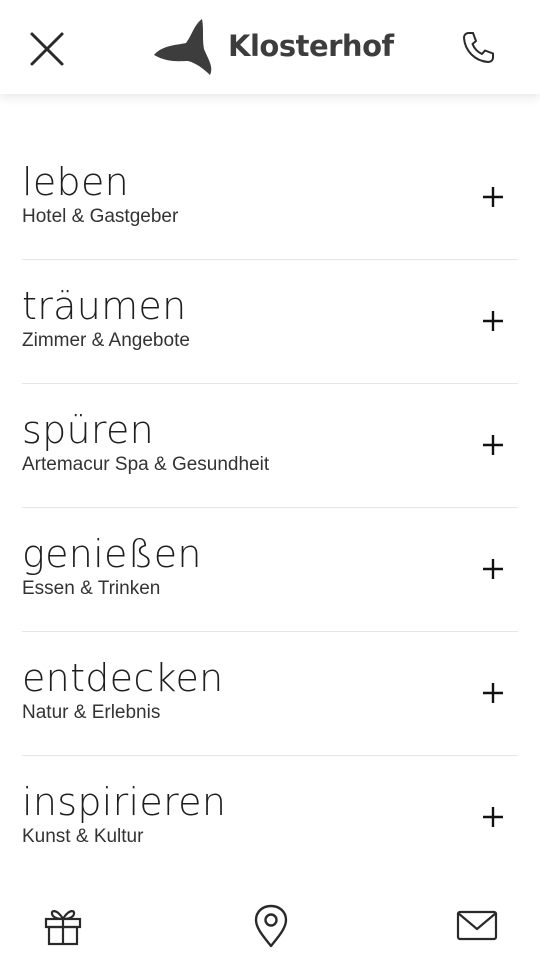  I want to click on bottom-action-bar, so click(270, 925).